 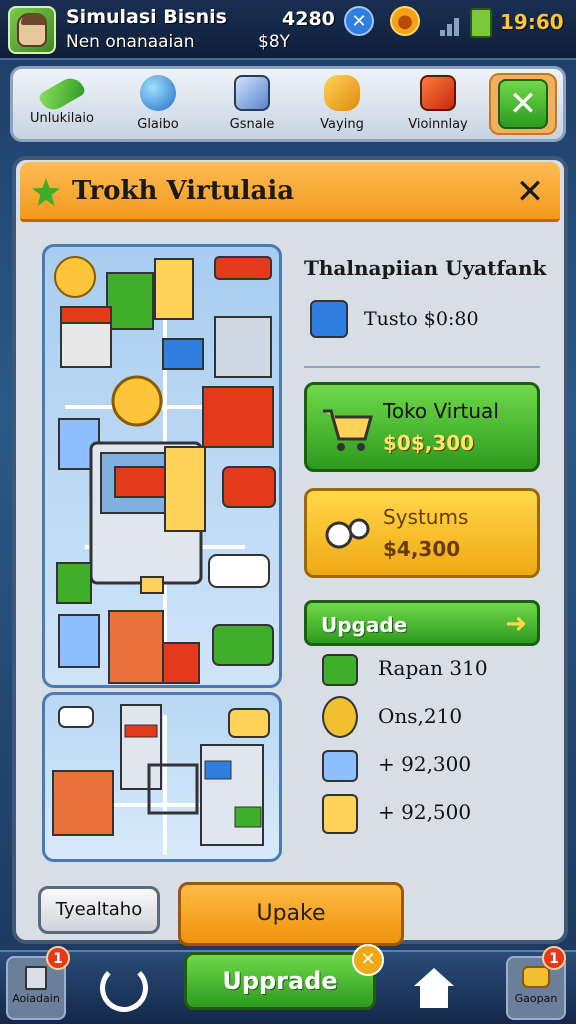 I want to click on toko-virtual-button: Toko Virtual $0$,300, so click(x=422, y=427).